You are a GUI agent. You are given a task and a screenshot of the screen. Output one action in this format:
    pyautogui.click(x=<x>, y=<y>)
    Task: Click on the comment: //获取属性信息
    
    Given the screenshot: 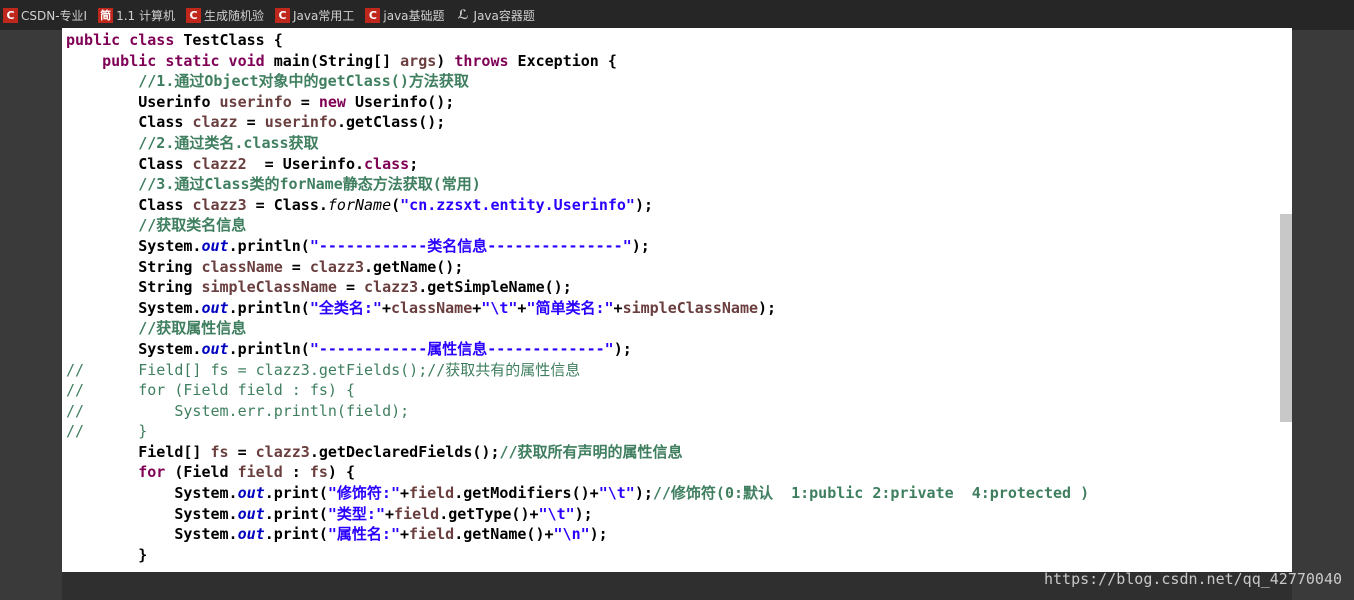 What is the action you would take?
    pyautogui.click(x=192, y=328)
    